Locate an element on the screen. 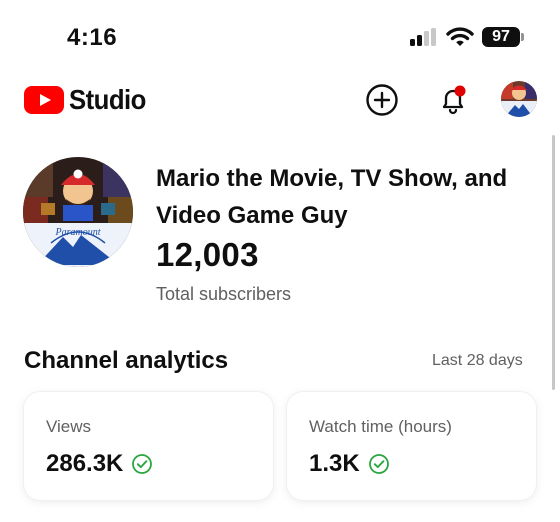  status-bar: 4:16 97 is located at coordinates (280, 36).